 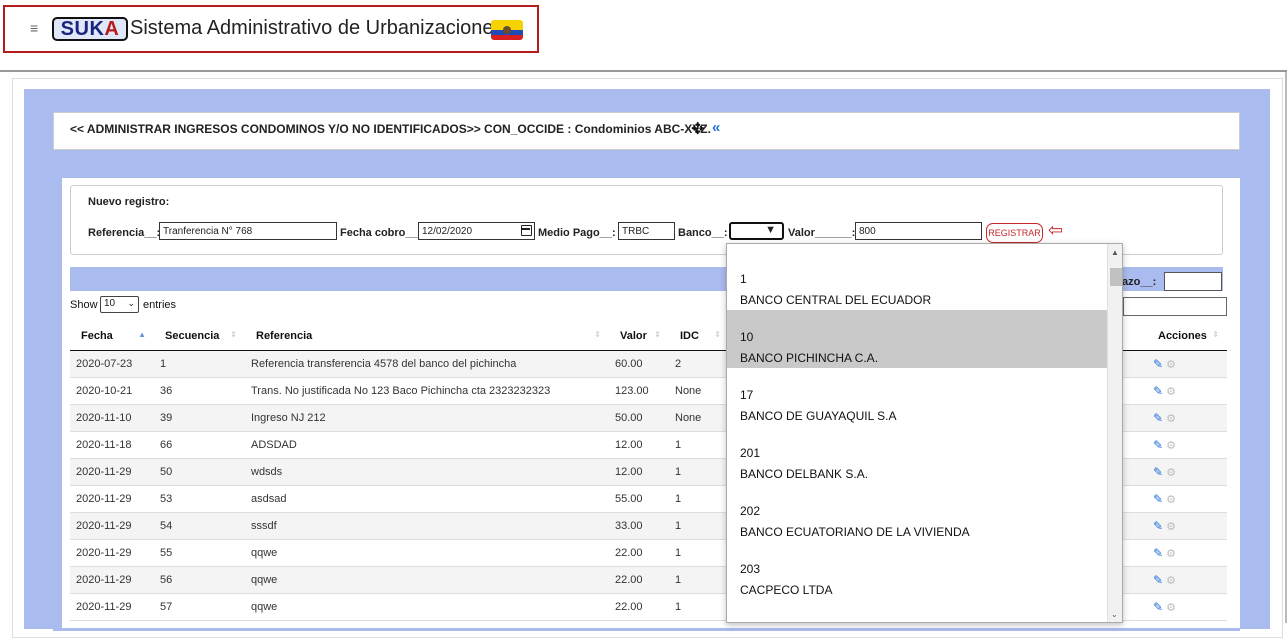 What do you see at coordinates (639, 391) in the screenshot?
I see `table-cell: 123.00` at bounding box center [639, 391].